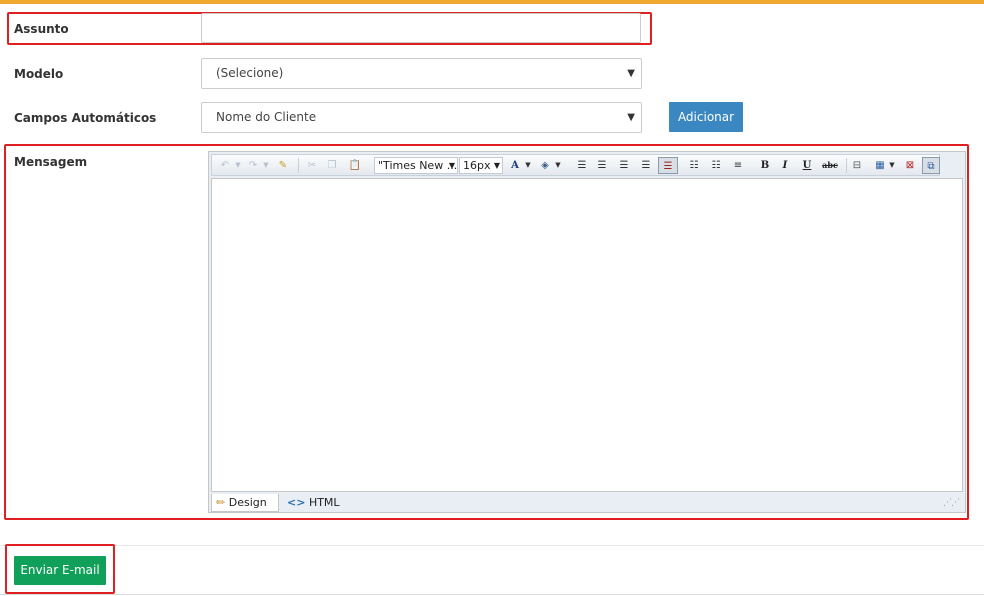  Describe the element at coordinates (892, 165) in the screenshot. I see `table-dropdown-icon: ▼` at that location.